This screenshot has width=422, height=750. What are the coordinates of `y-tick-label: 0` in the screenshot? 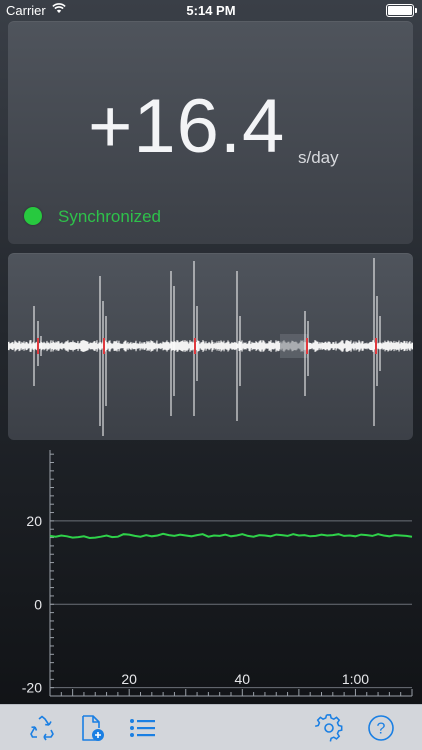 It's located at (38, 604).